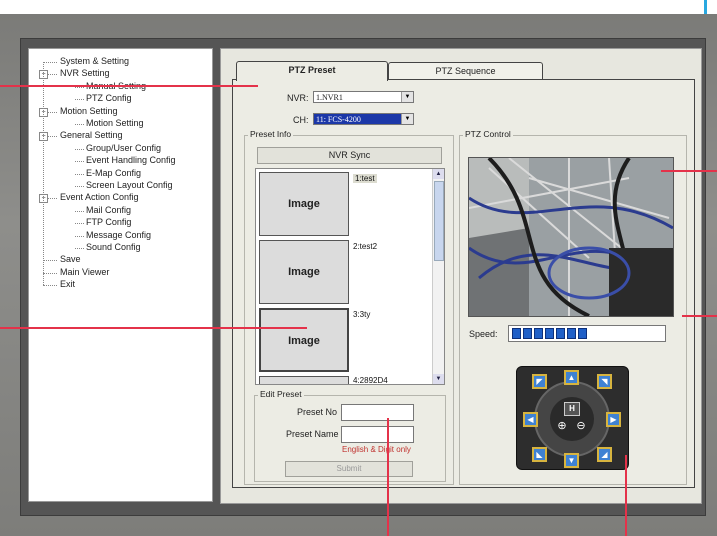  I want to click on zoom-in-icon: ⊕, so click(562, 425).